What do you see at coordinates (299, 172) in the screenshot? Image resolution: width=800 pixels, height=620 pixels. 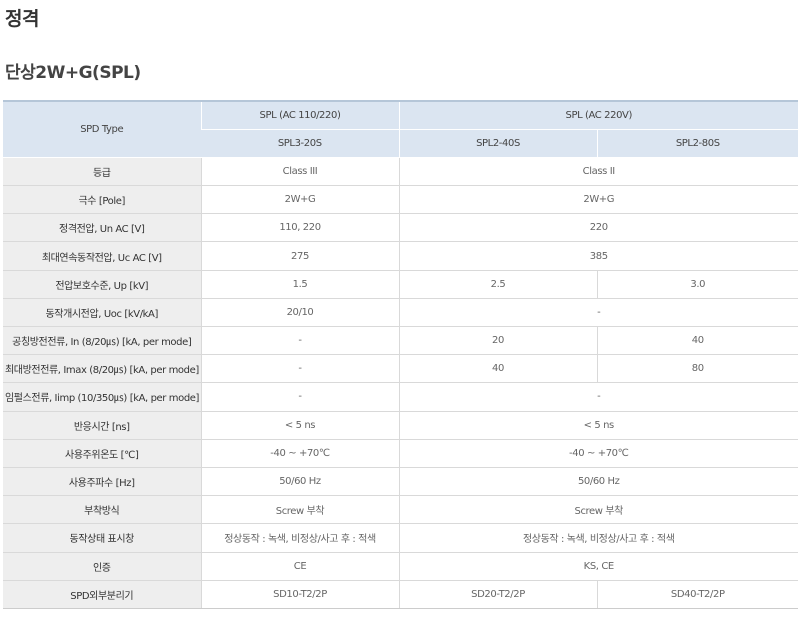 I see `table-cell: Class III` at bounding box center [299, 172].